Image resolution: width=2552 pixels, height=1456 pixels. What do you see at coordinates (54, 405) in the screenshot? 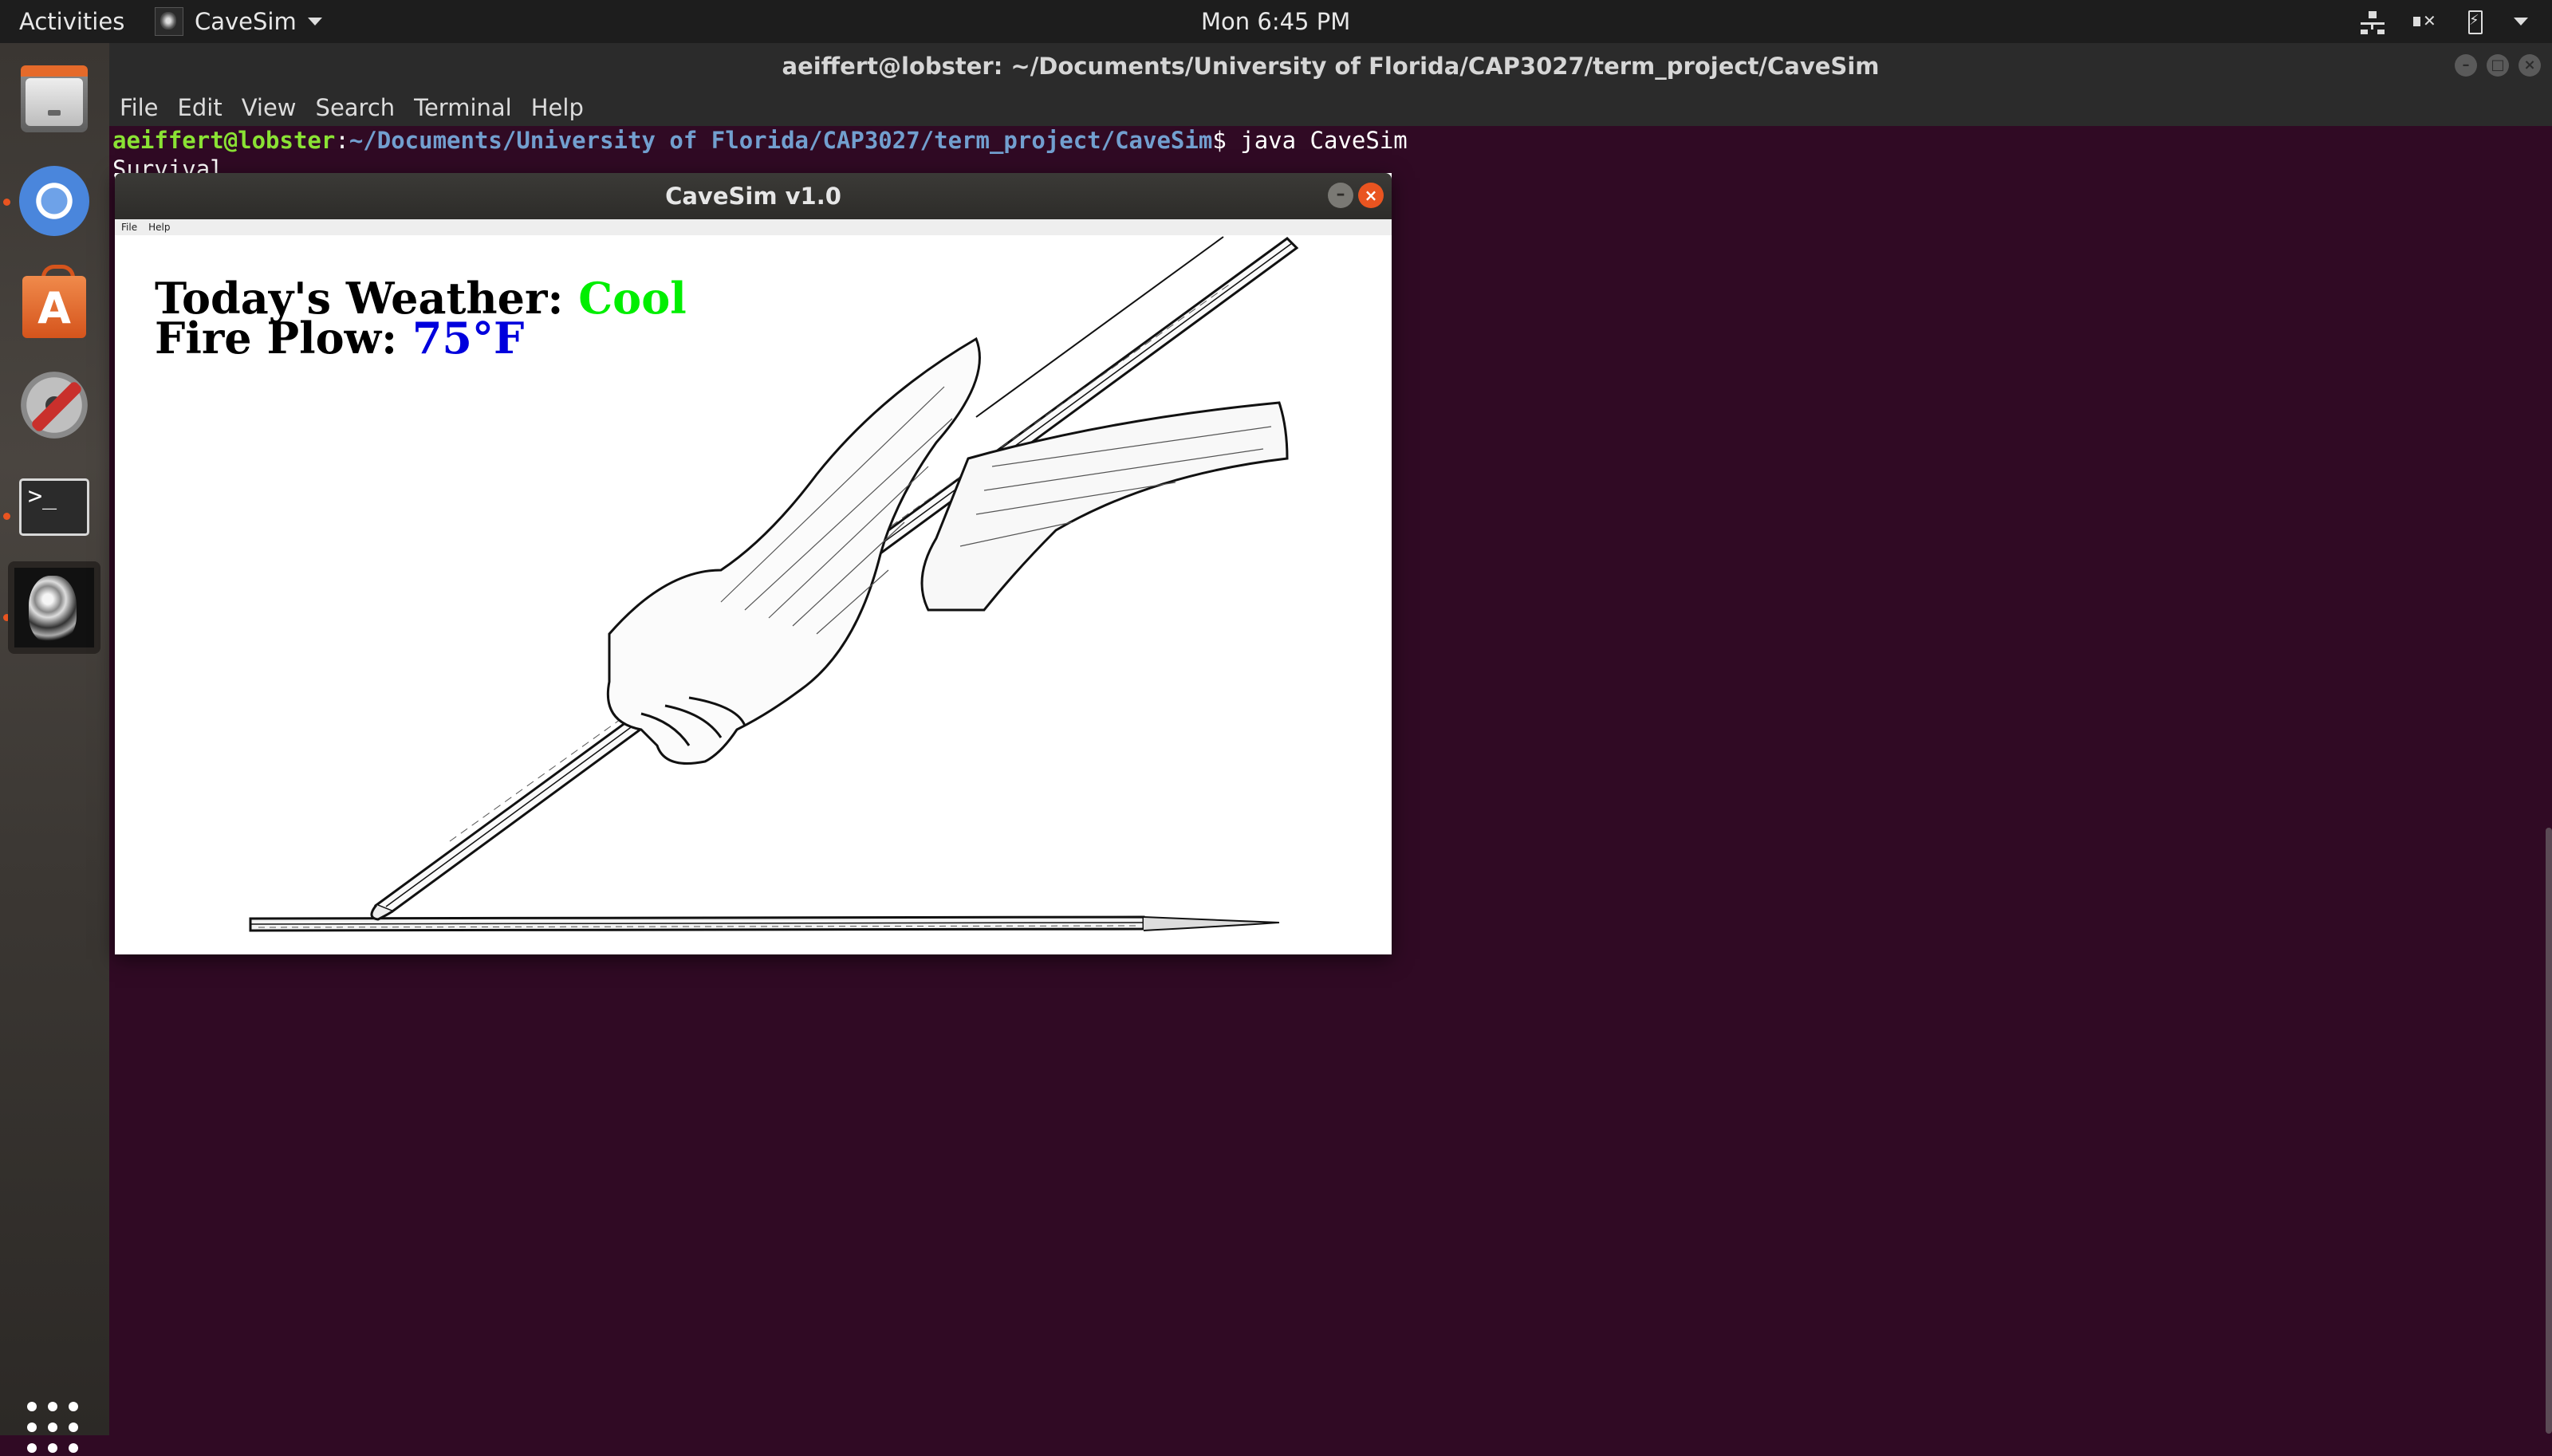
I see `settings-icon` at bounding box center [54, 405].